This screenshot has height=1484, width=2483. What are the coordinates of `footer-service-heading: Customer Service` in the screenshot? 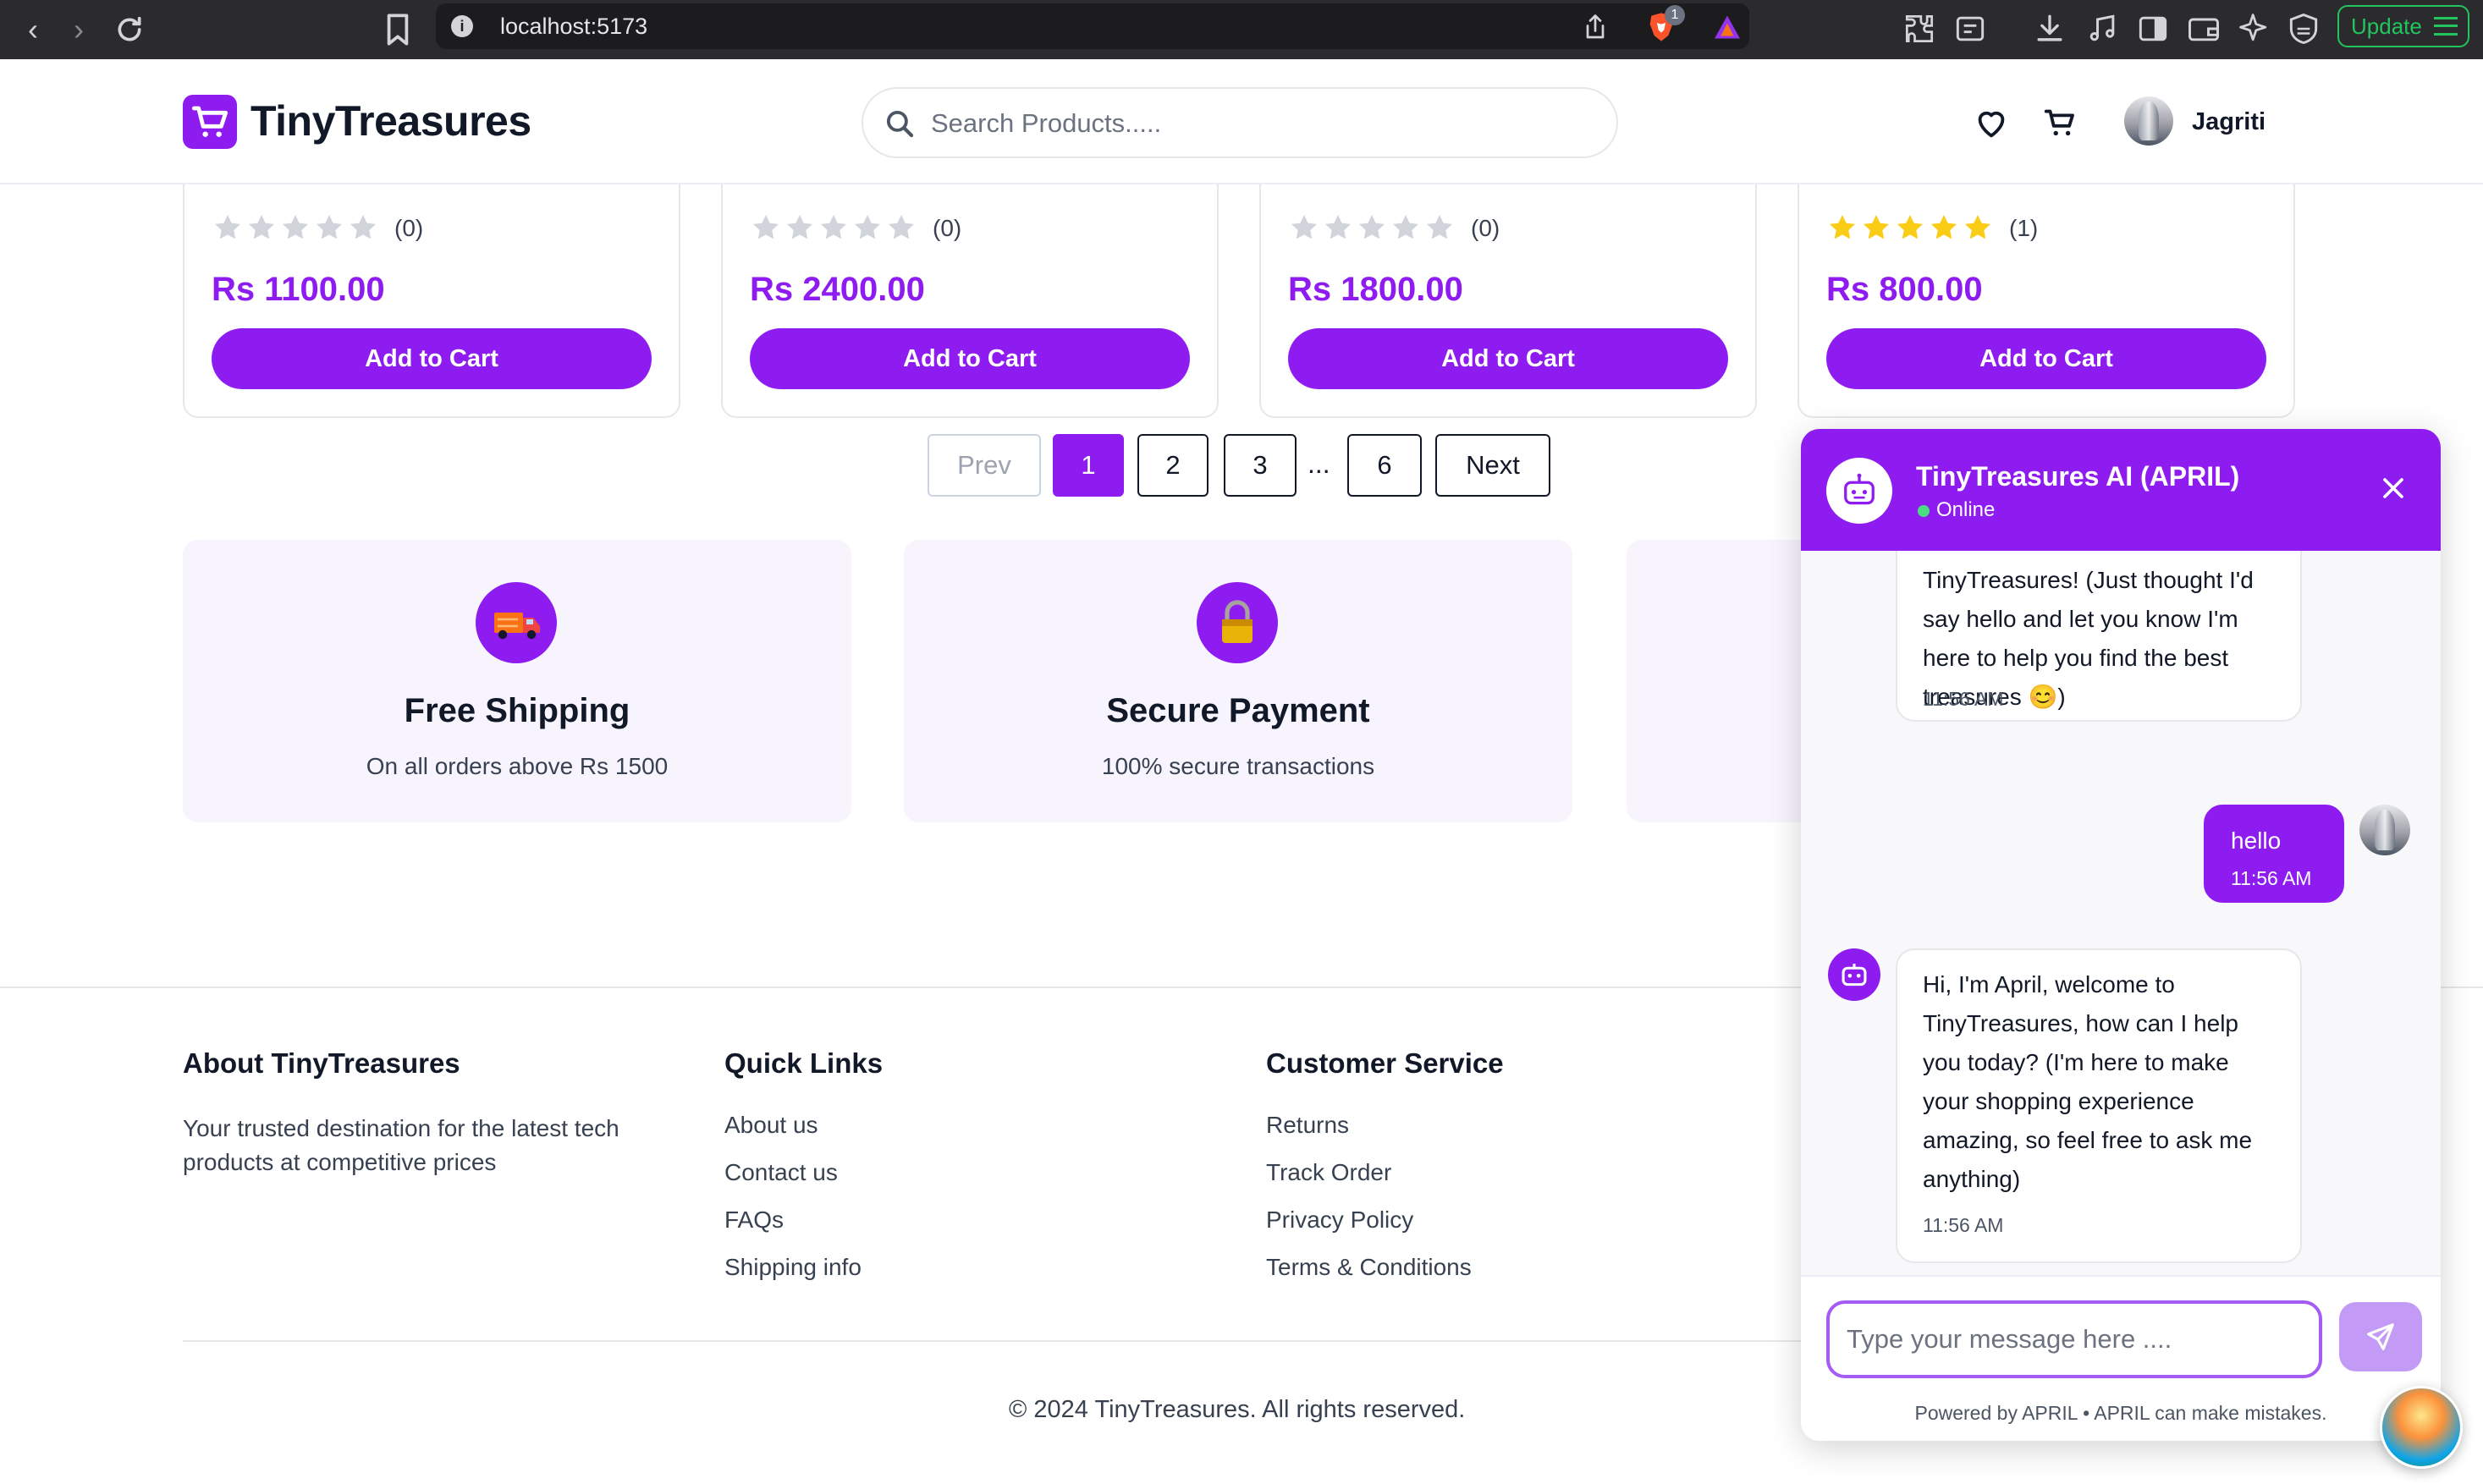 It's located at (1385, 1063).